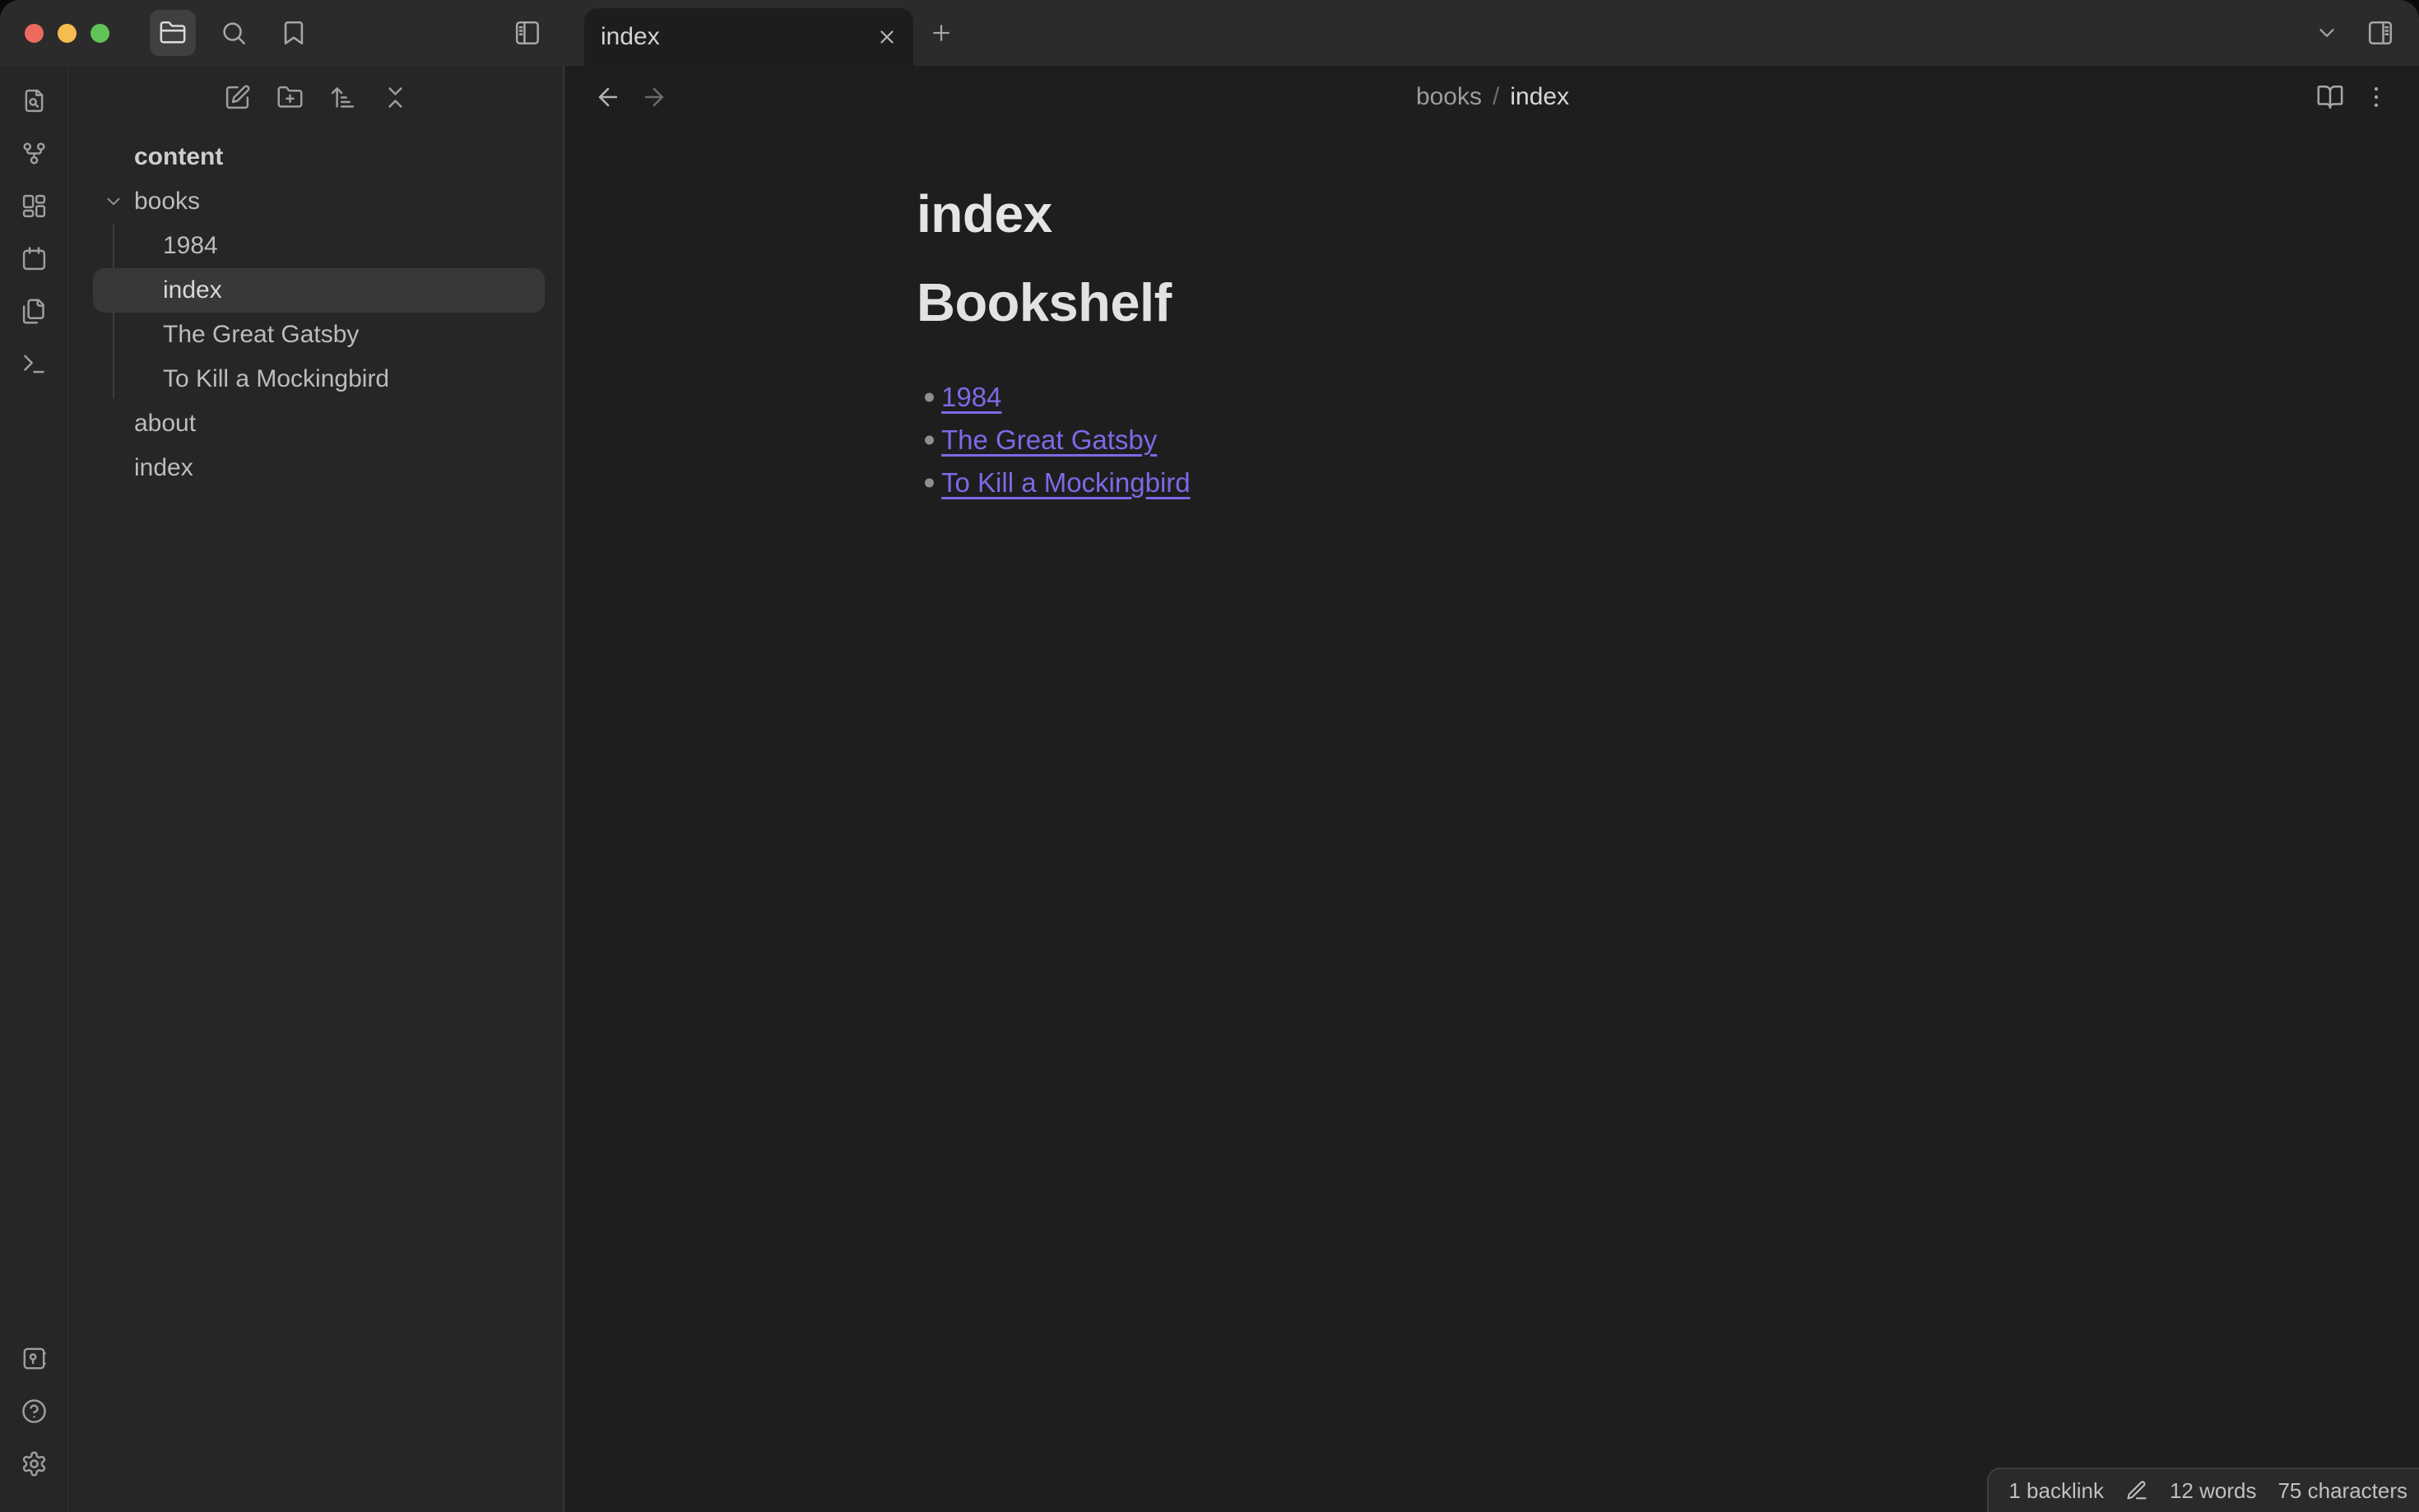 This screenshot has width=2419, height=1512. I want to click on help-button, so click(35, 1411).